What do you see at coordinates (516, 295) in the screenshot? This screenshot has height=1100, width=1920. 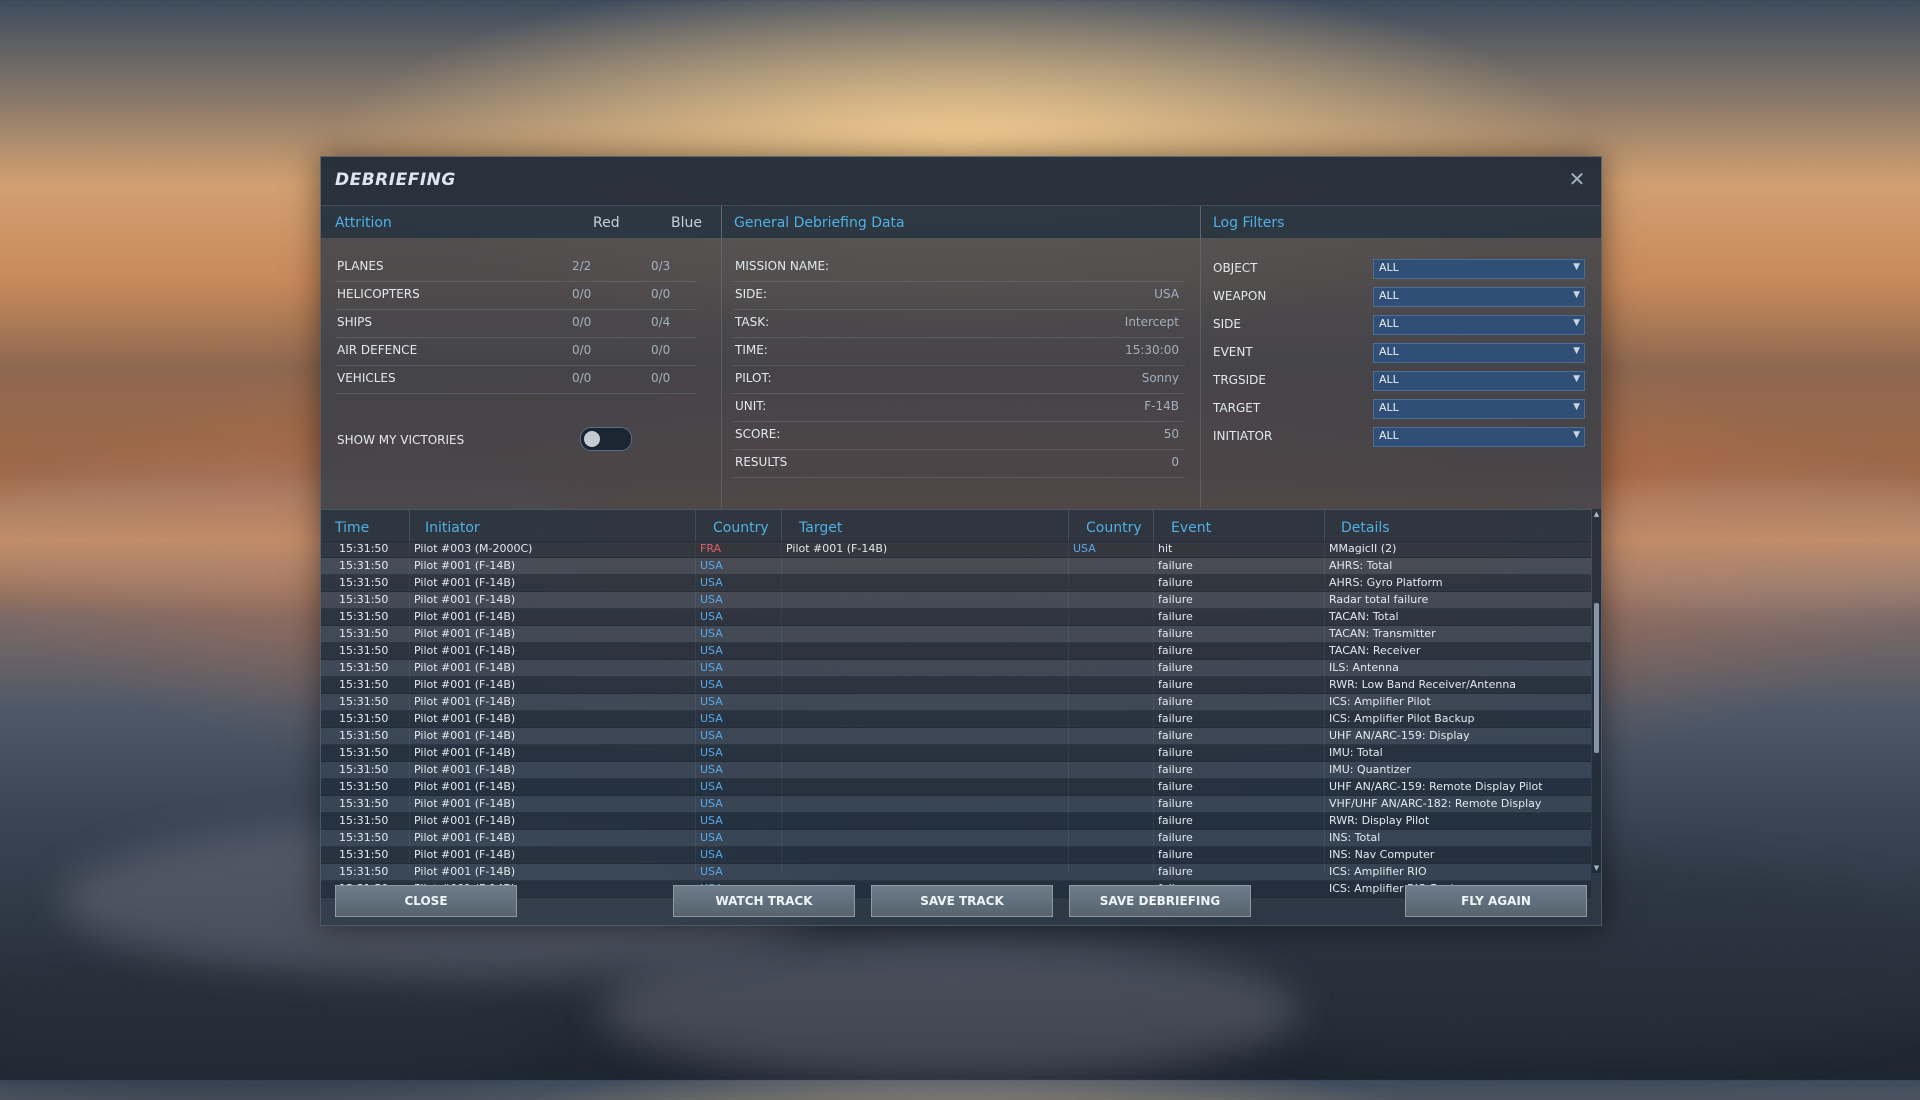 I see `attrition-row: HELICOPTERS 0/0 0/0` at bounding box center [516, 295].